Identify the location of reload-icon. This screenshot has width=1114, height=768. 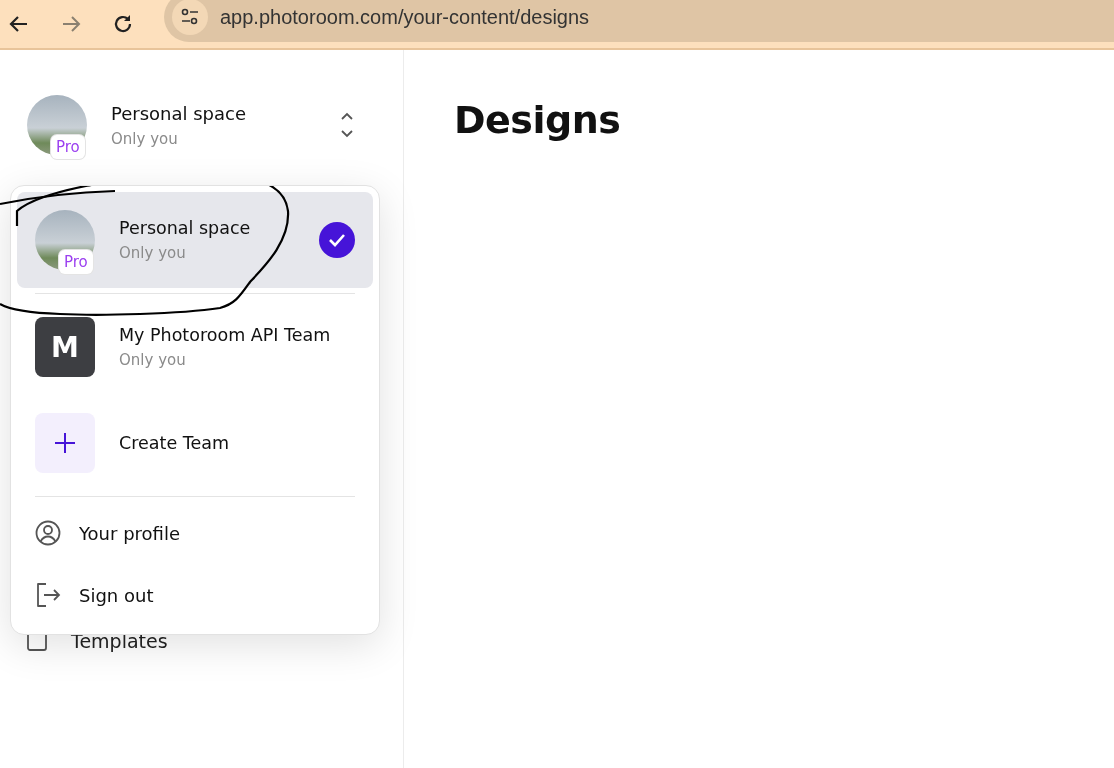
(123, 24).